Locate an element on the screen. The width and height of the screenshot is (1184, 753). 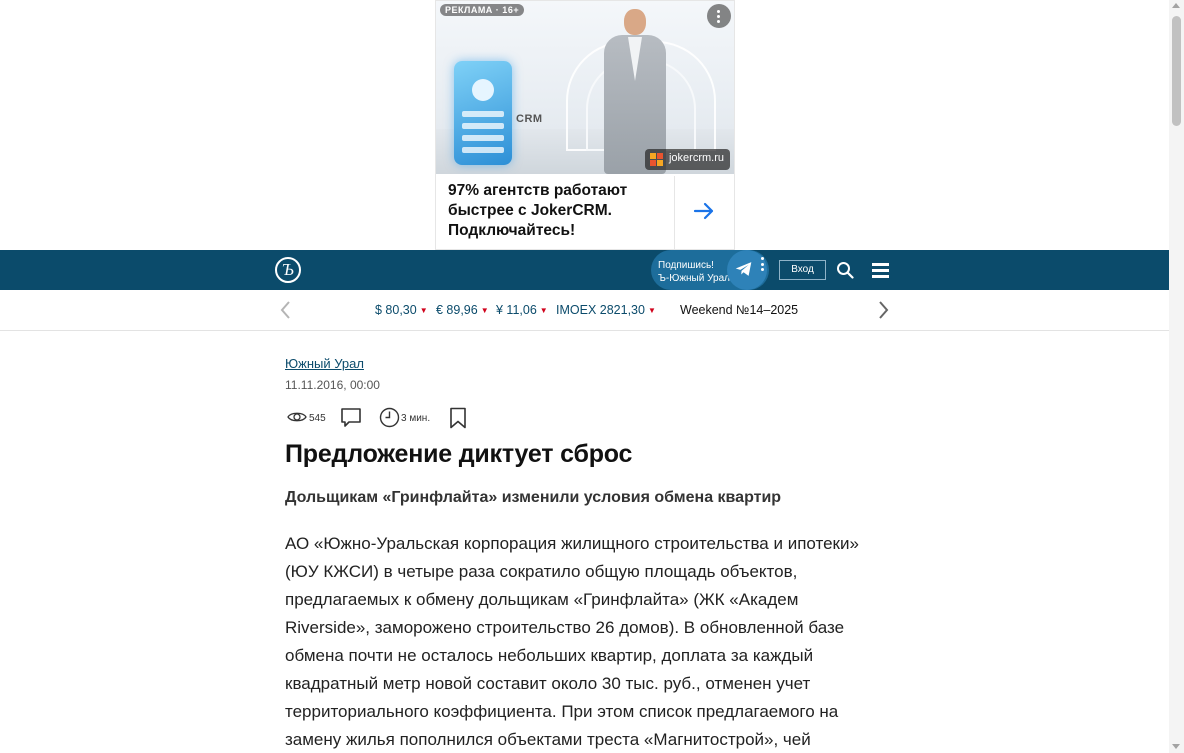
bookmark-icon is located at coordinates (458, 418).